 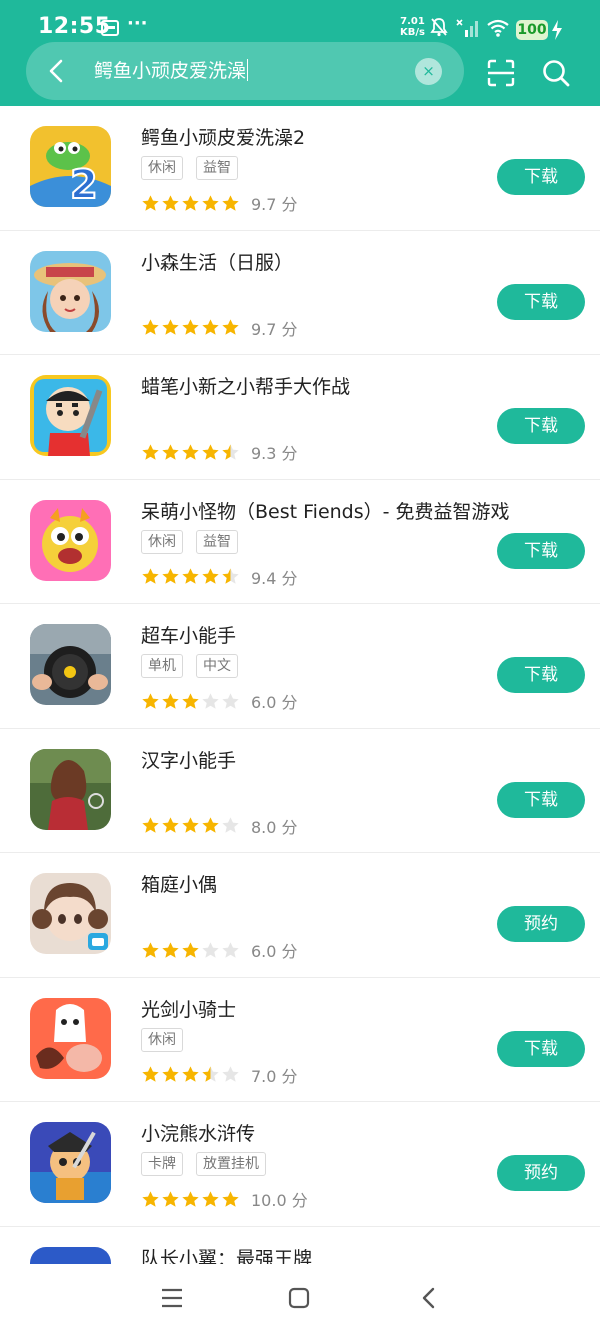 I want to click on system-navigation-bar, so click(x=300, y=1298).